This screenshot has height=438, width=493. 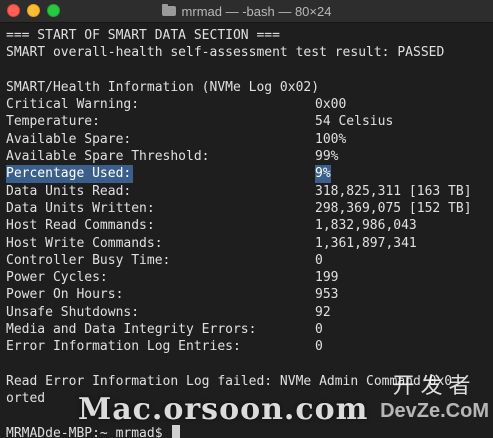 I want to click on logo-en-text: DevZe.CoM, so click(x=434, y=411).